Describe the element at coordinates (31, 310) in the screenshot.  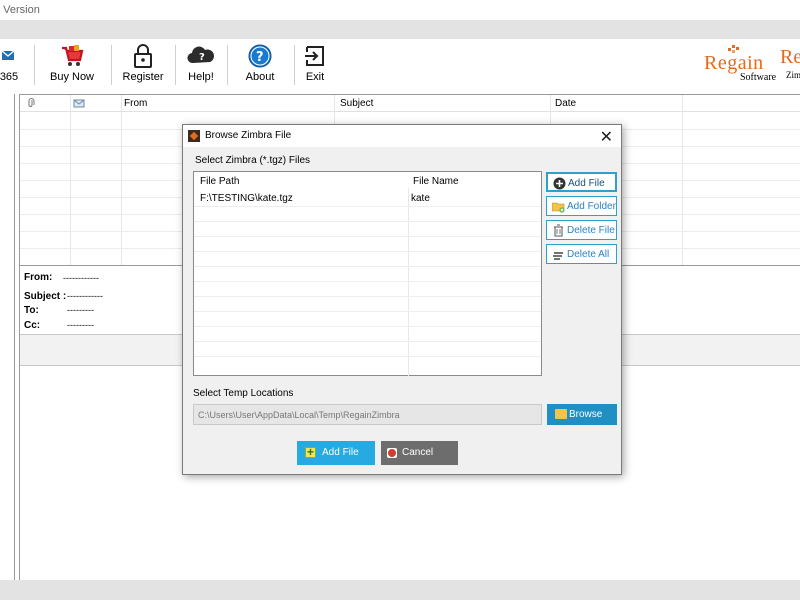
I see `to-label: To:` at that location.